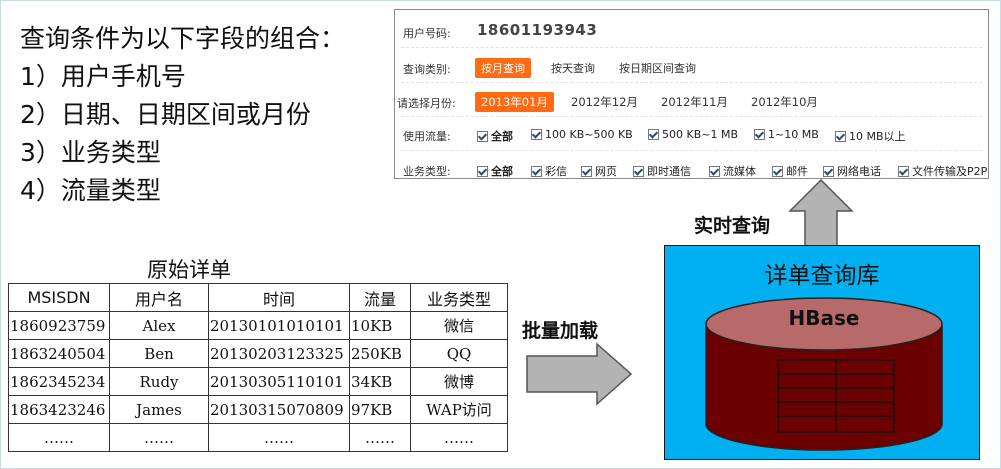 This screenshot has width=1001, height=469. I want to click on right-arrow-icon, so click(579, 374).